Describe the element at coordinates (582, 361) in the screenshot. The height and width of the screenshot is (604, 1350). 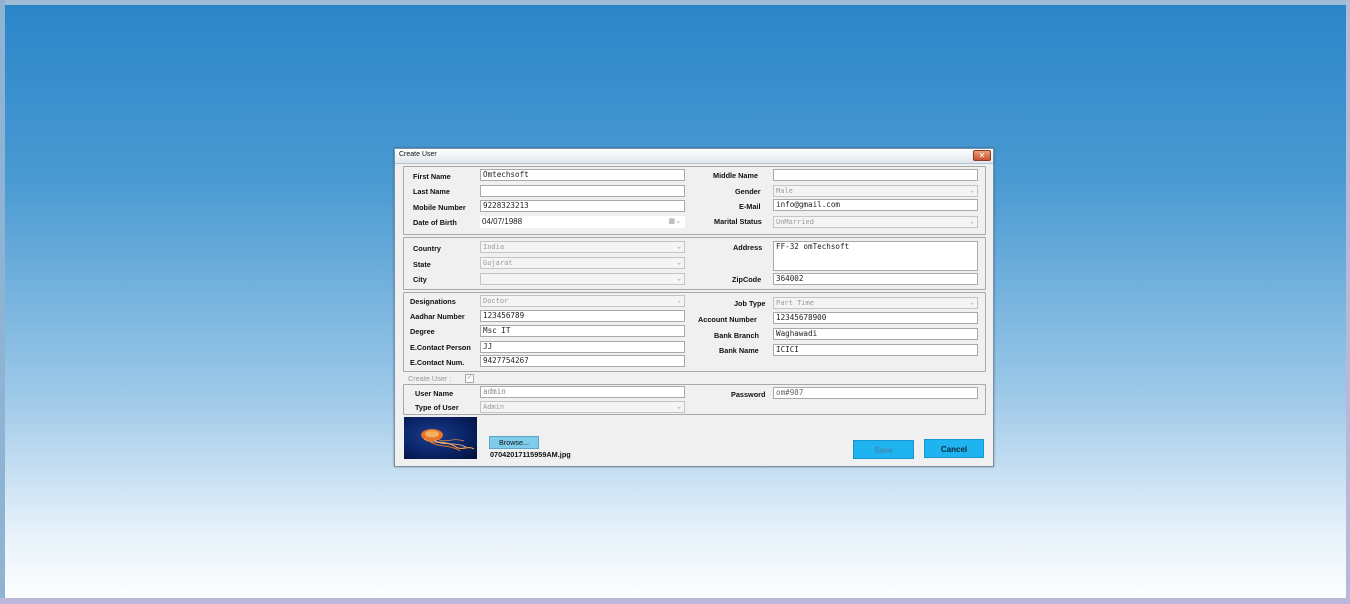
I see `econtact-num-input: 9427754267` at that location.